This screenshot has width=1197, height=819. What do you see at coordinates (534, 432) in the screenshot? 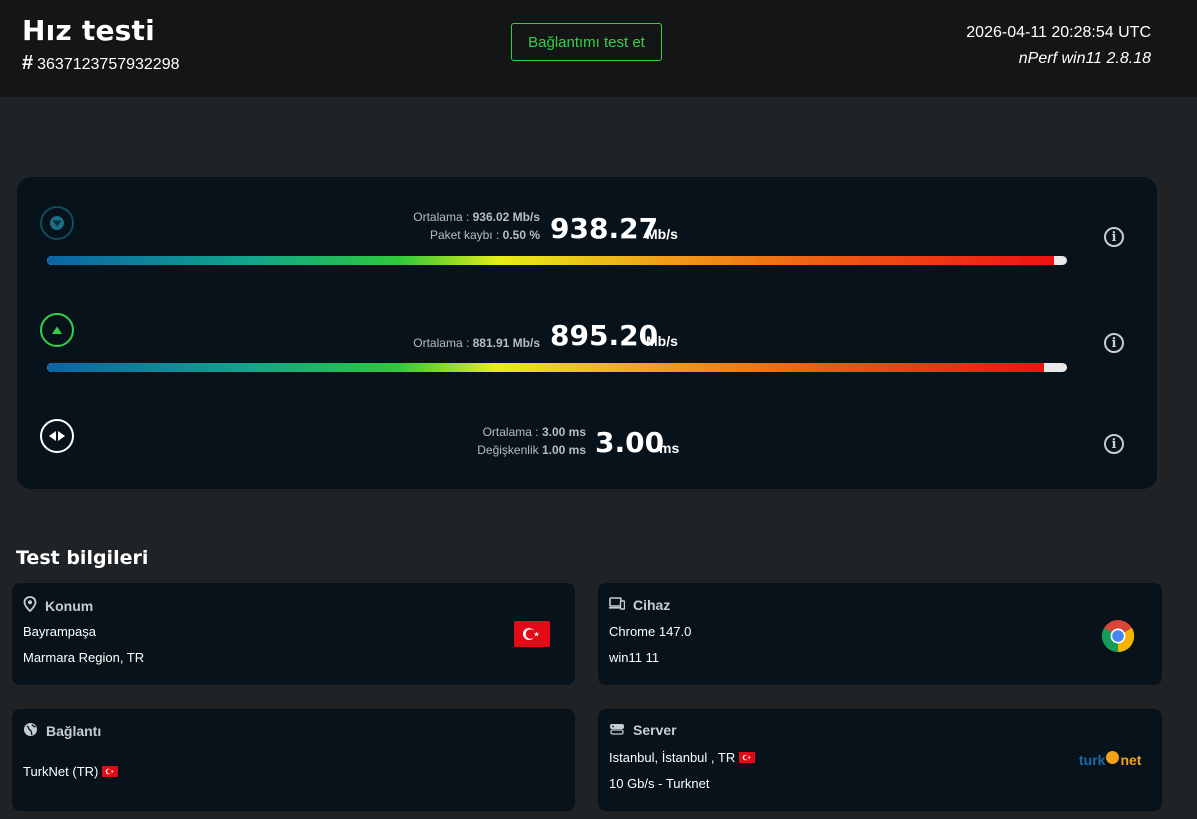
I see `latency-average: Ortalama : 3.00 ms` at bounding box center [534, 432].